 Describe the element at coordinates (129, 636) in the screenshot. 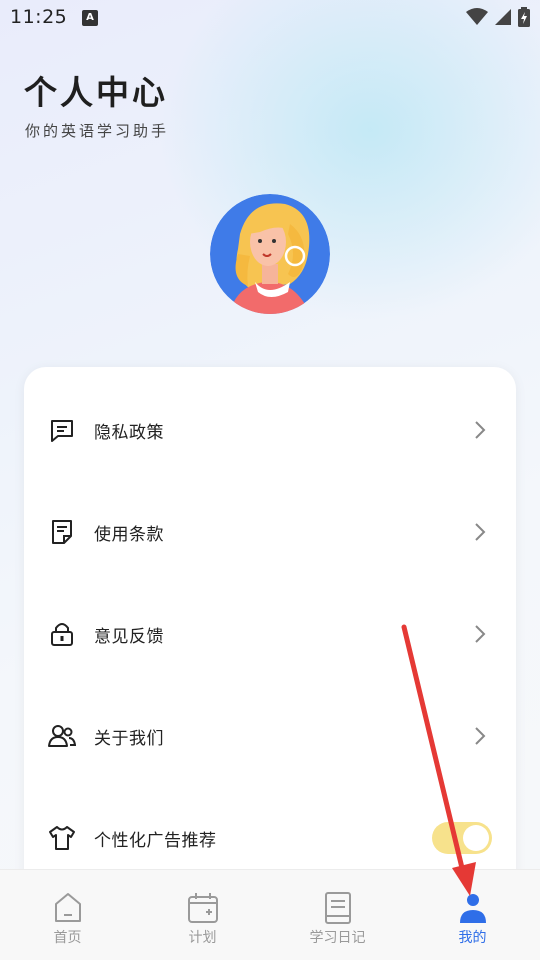

I see `menu-label: 意见反馈` at that location.